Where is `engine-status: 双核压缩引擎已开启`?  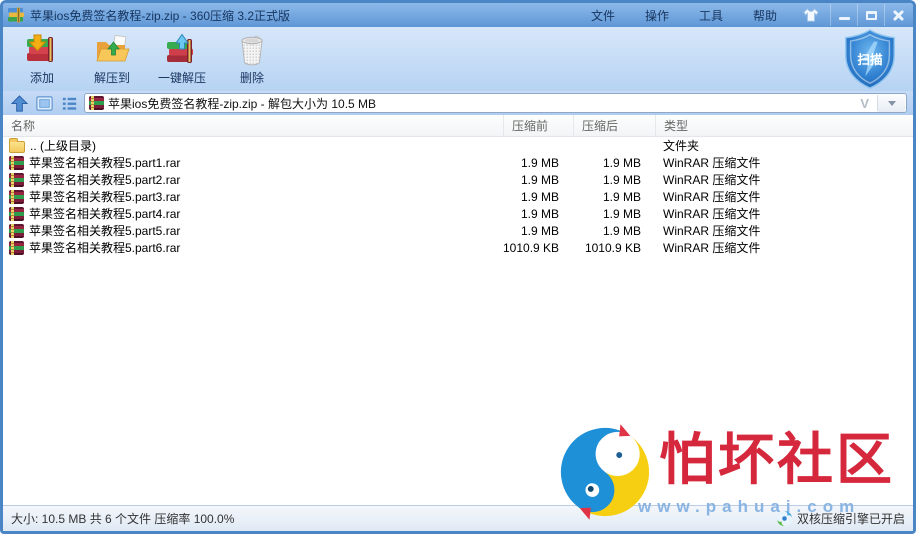 engine-status: 双核压缩引擎已开启 is located at coordinates (840, 518).